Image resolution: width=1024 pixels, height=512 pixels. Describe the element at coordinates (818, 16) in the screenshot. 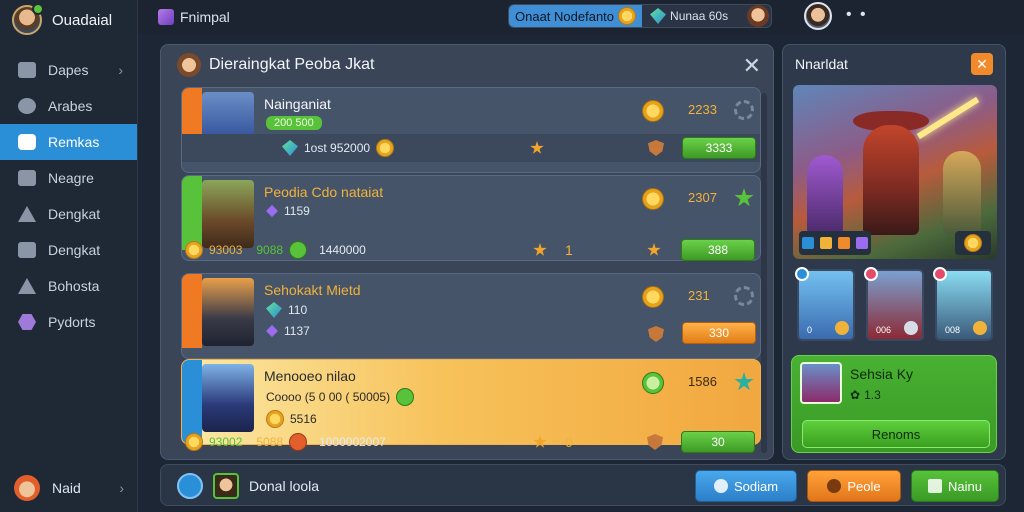

I see `account-avatar` at that location.